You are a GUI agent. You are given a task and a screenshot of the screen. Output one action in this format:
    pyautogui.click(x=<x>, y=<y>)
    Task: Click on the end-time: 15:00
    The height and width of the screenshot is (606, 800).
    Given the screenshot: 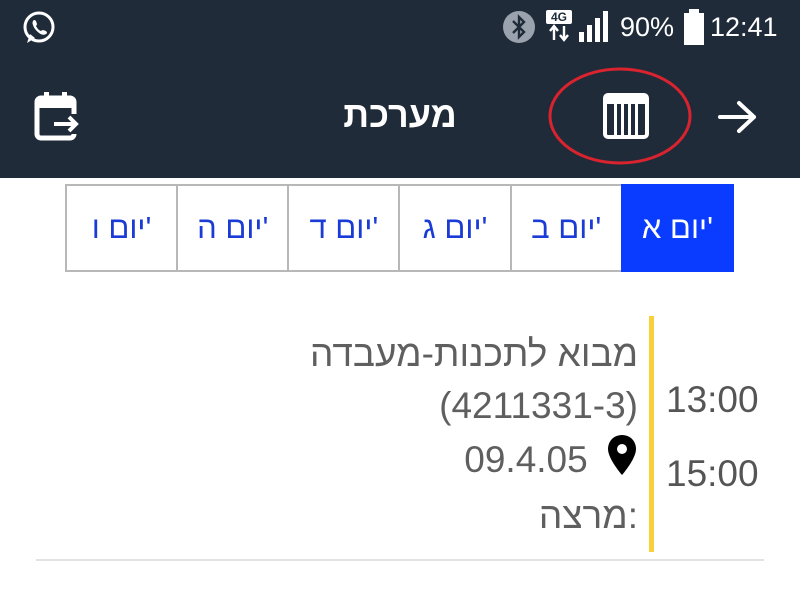 What is the action you would take?
    pyautogui.click(x=712, y=473)
    